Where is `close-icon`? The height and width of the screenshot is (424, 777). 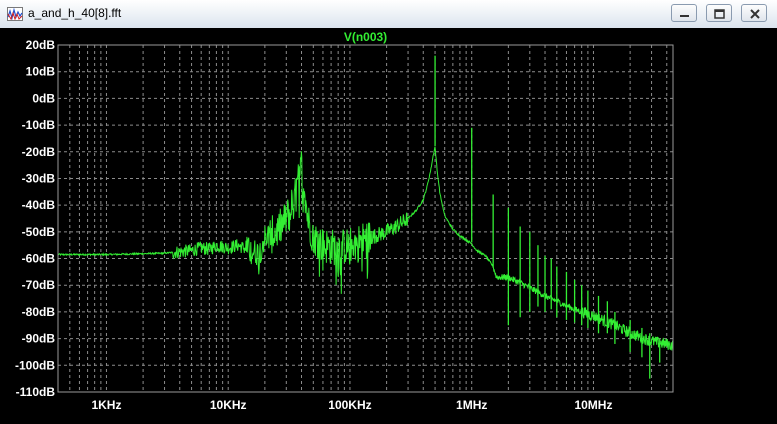
close-icon is located at coordinates (755, 14).